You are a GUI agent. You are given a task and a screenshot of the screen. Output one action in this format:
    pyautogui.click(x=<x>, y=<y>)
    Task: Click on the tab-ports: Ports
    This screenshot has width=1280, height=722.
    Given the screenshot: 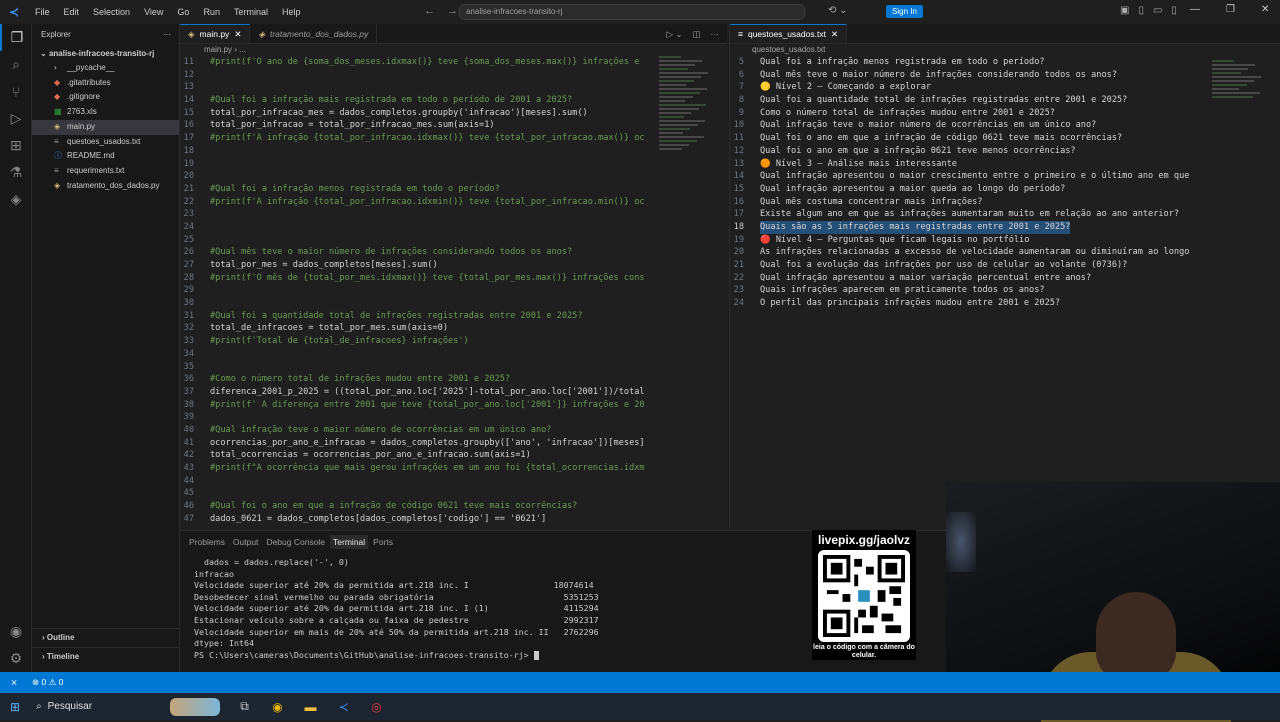 What is the action you would take?
    pyautogui.click(x=383, y=542)
    